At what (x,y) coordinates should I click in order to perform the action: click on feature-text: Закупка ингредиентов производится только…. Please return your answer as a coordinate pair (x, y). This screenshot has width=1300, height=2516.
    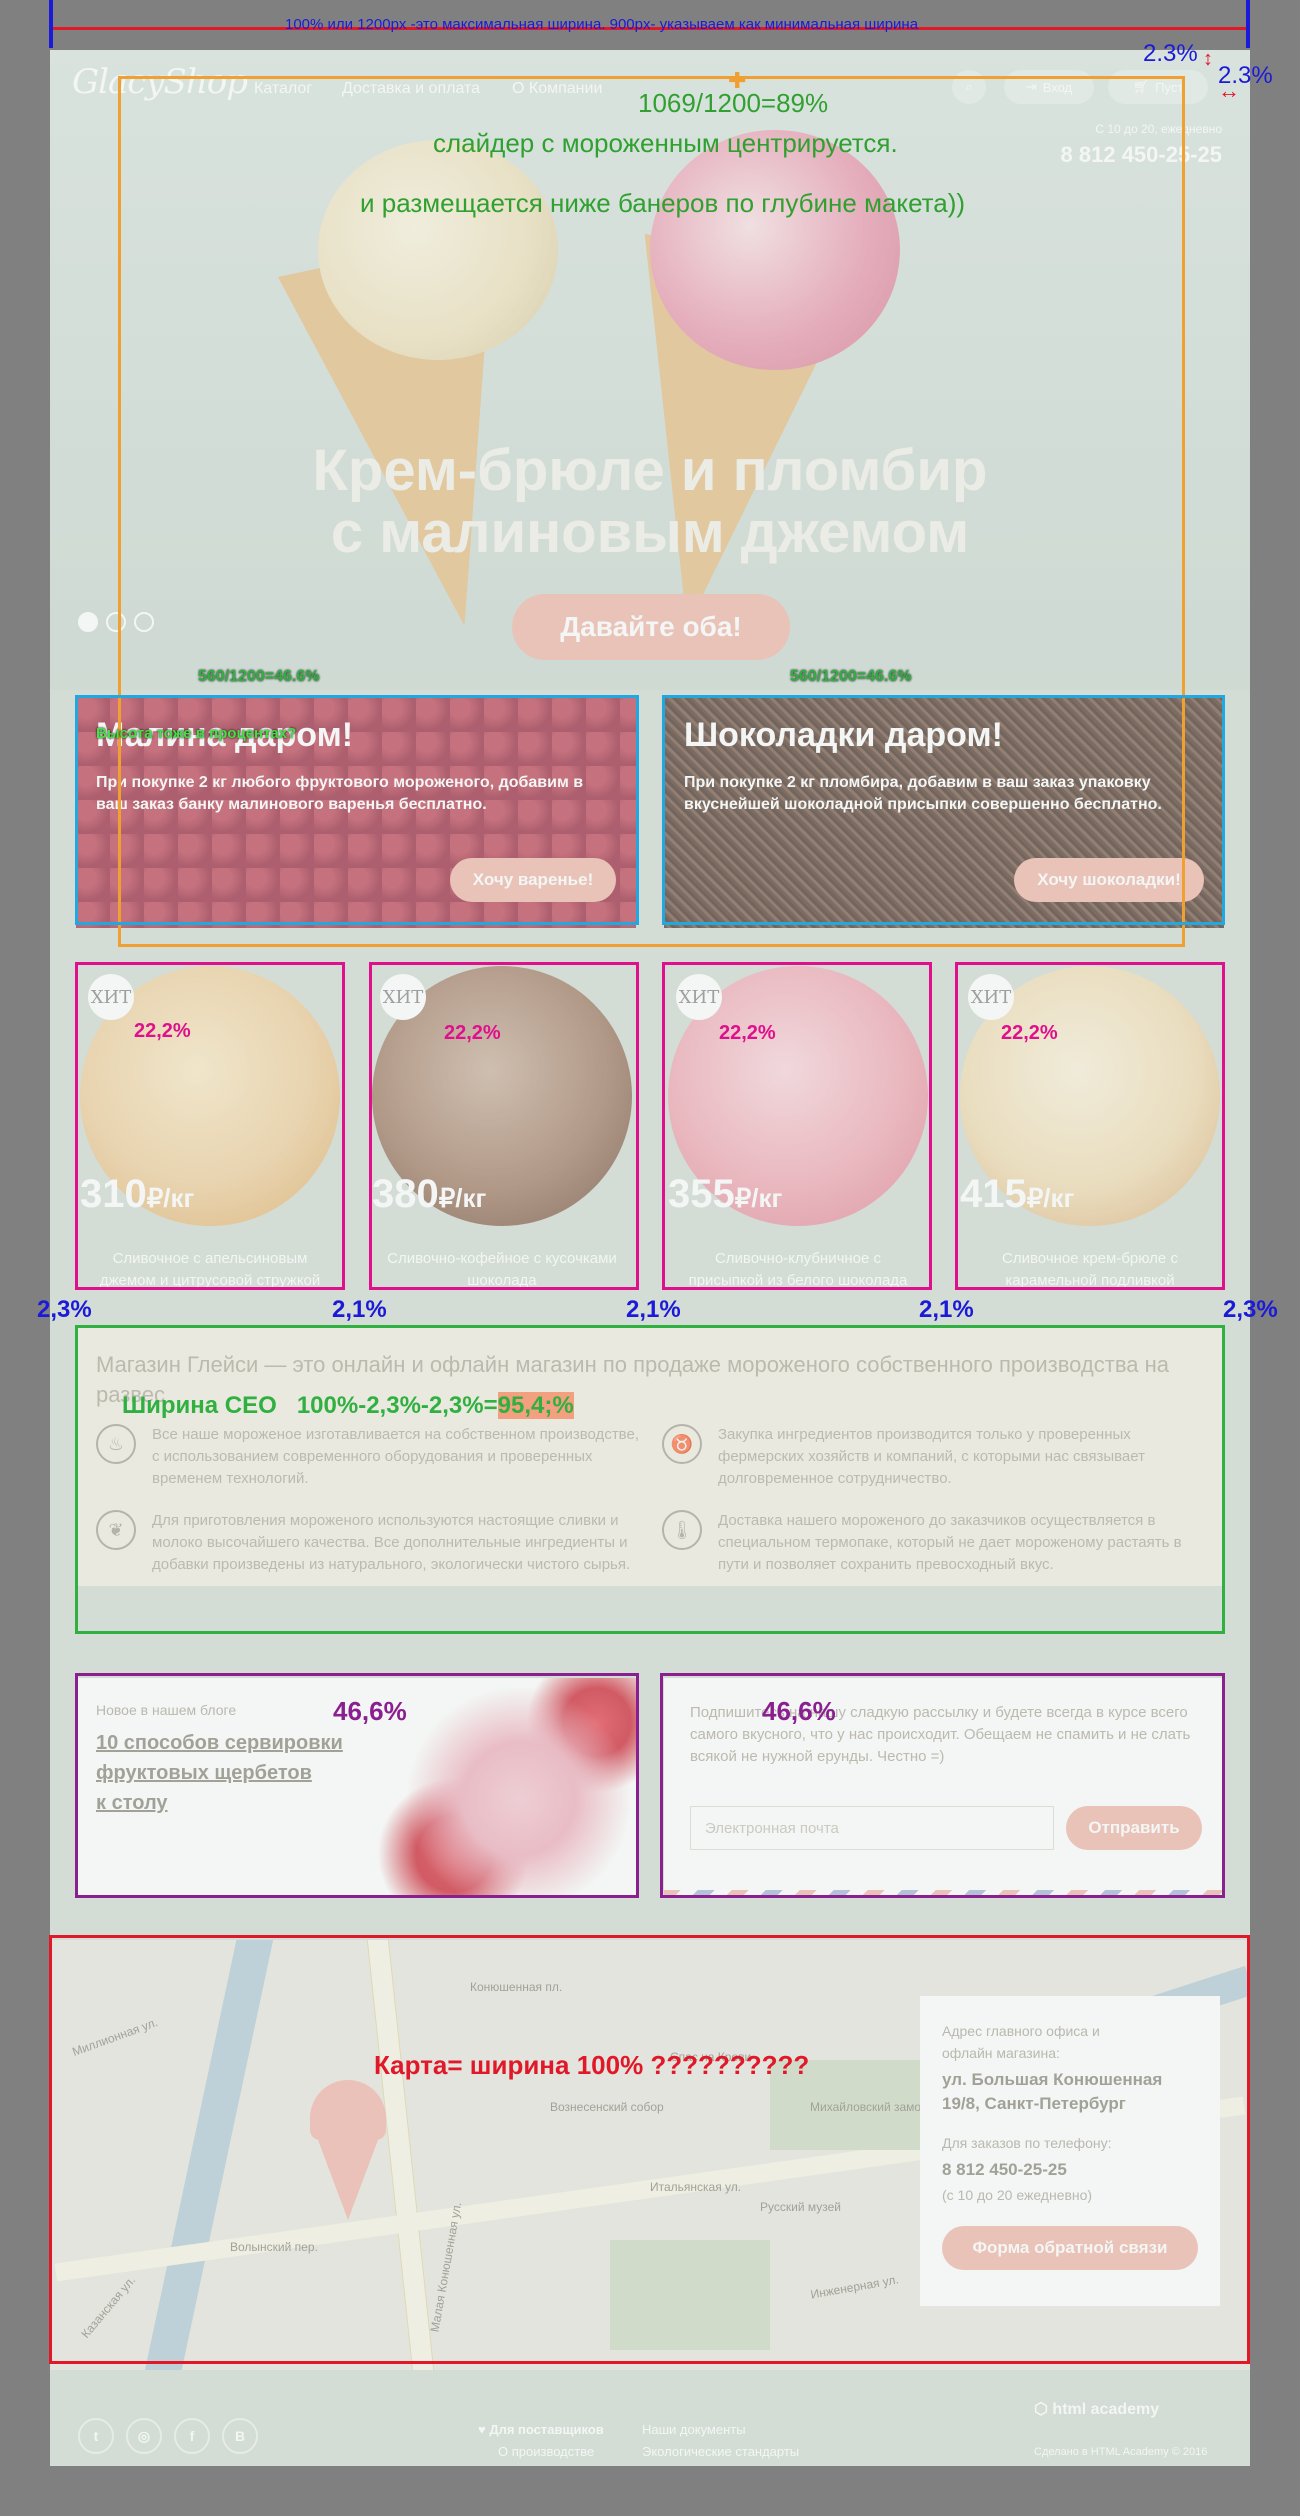
    Looking at the image, I should click on (931, 1456).